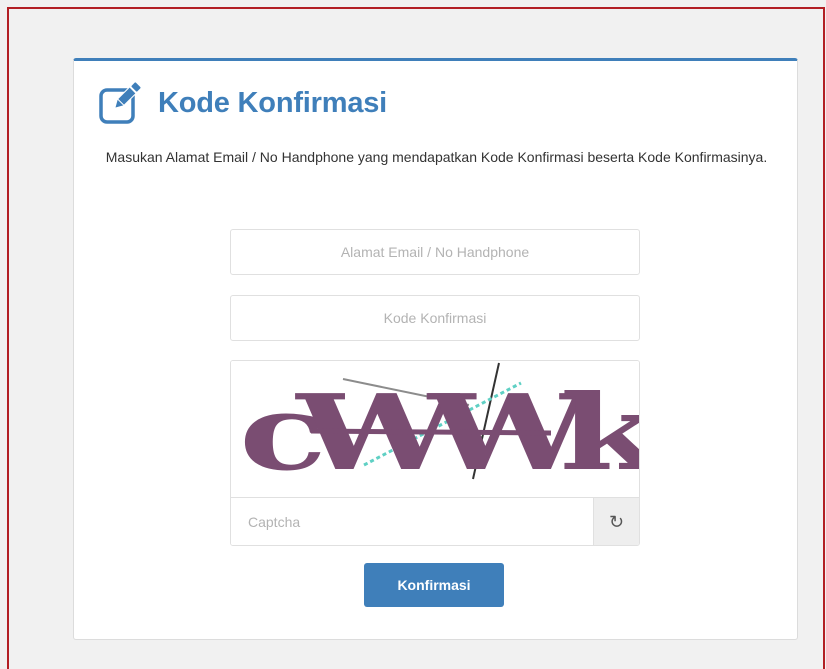  I want to click on captcha-image: cWWk, so click(435, 429).